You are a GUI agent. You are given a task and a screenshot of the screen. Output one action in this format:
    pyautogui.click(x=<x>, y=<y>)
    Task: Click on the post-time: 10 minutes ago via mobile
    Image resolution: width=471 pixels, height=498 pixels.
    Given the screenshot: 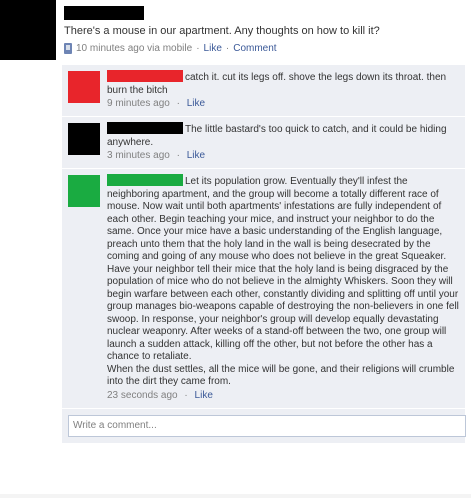 What is the action you would take?
    pyautogui.click(x=134, y=48)
    